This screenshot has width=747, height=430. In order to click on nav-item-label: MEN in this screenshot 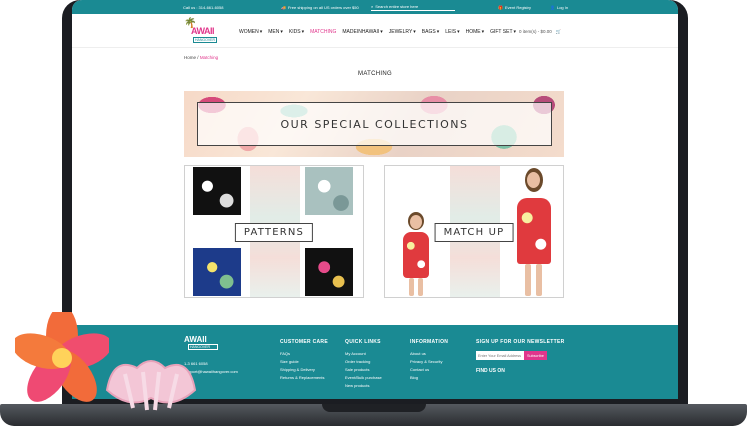, I will do `click(274, 32)`.